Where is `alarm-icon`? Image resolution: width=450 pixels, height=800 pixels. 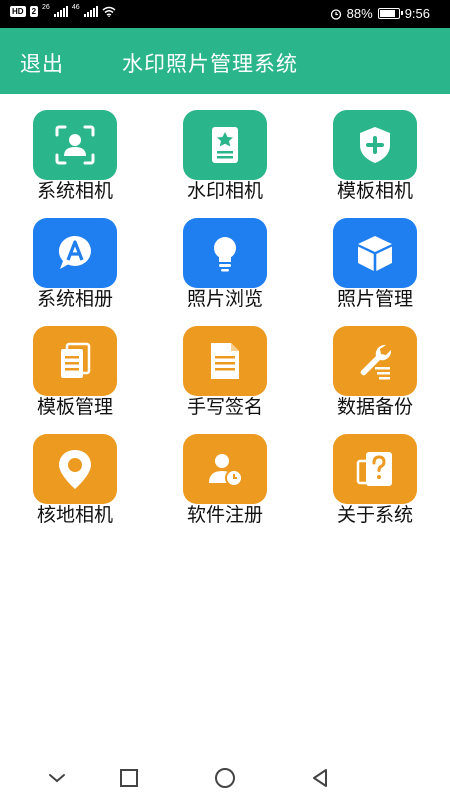 alarm-icon is located at coordinates (335, 14).